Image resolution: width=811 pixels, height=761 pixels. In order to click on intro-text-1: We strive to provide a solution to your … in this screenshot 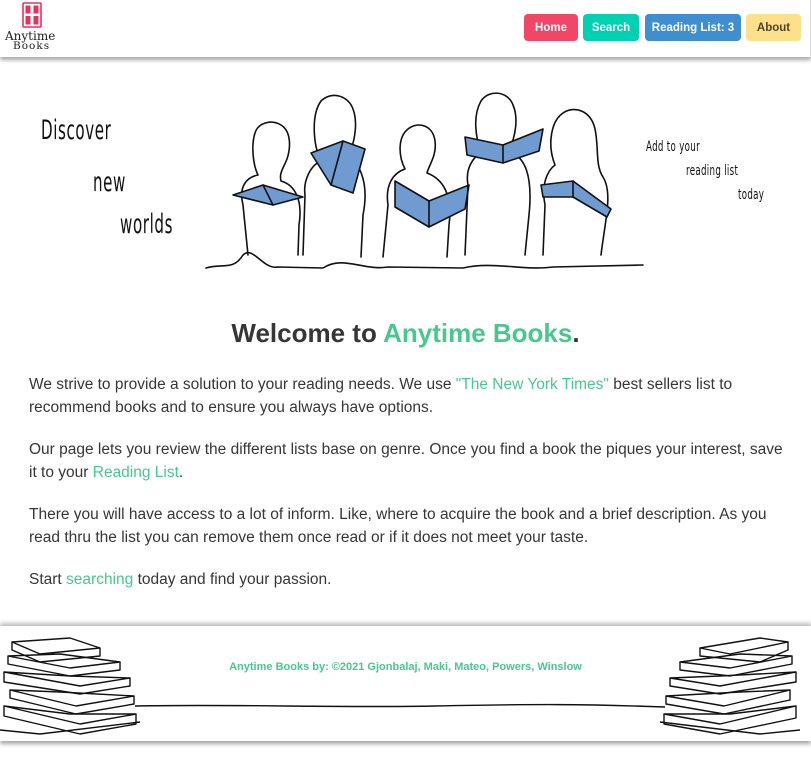, I will do `click(242, 384)`.